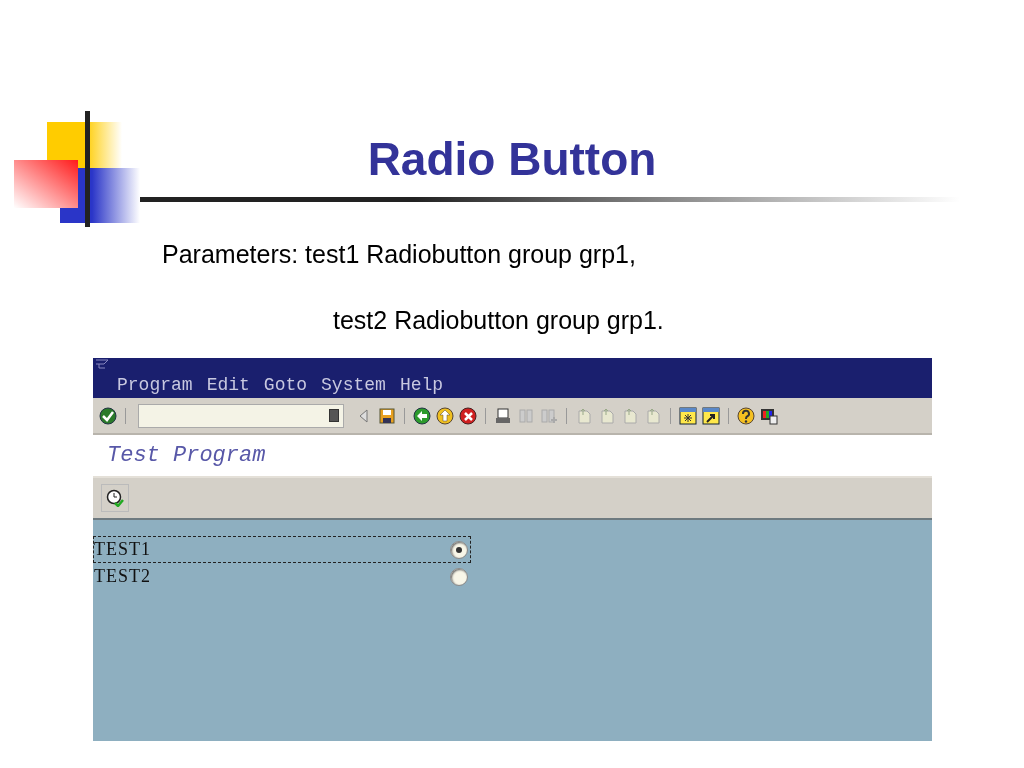  What do you see at coordinates (353, 385) in the screenshot?
I see `menu-item: System` at bounding box center [353, 385].